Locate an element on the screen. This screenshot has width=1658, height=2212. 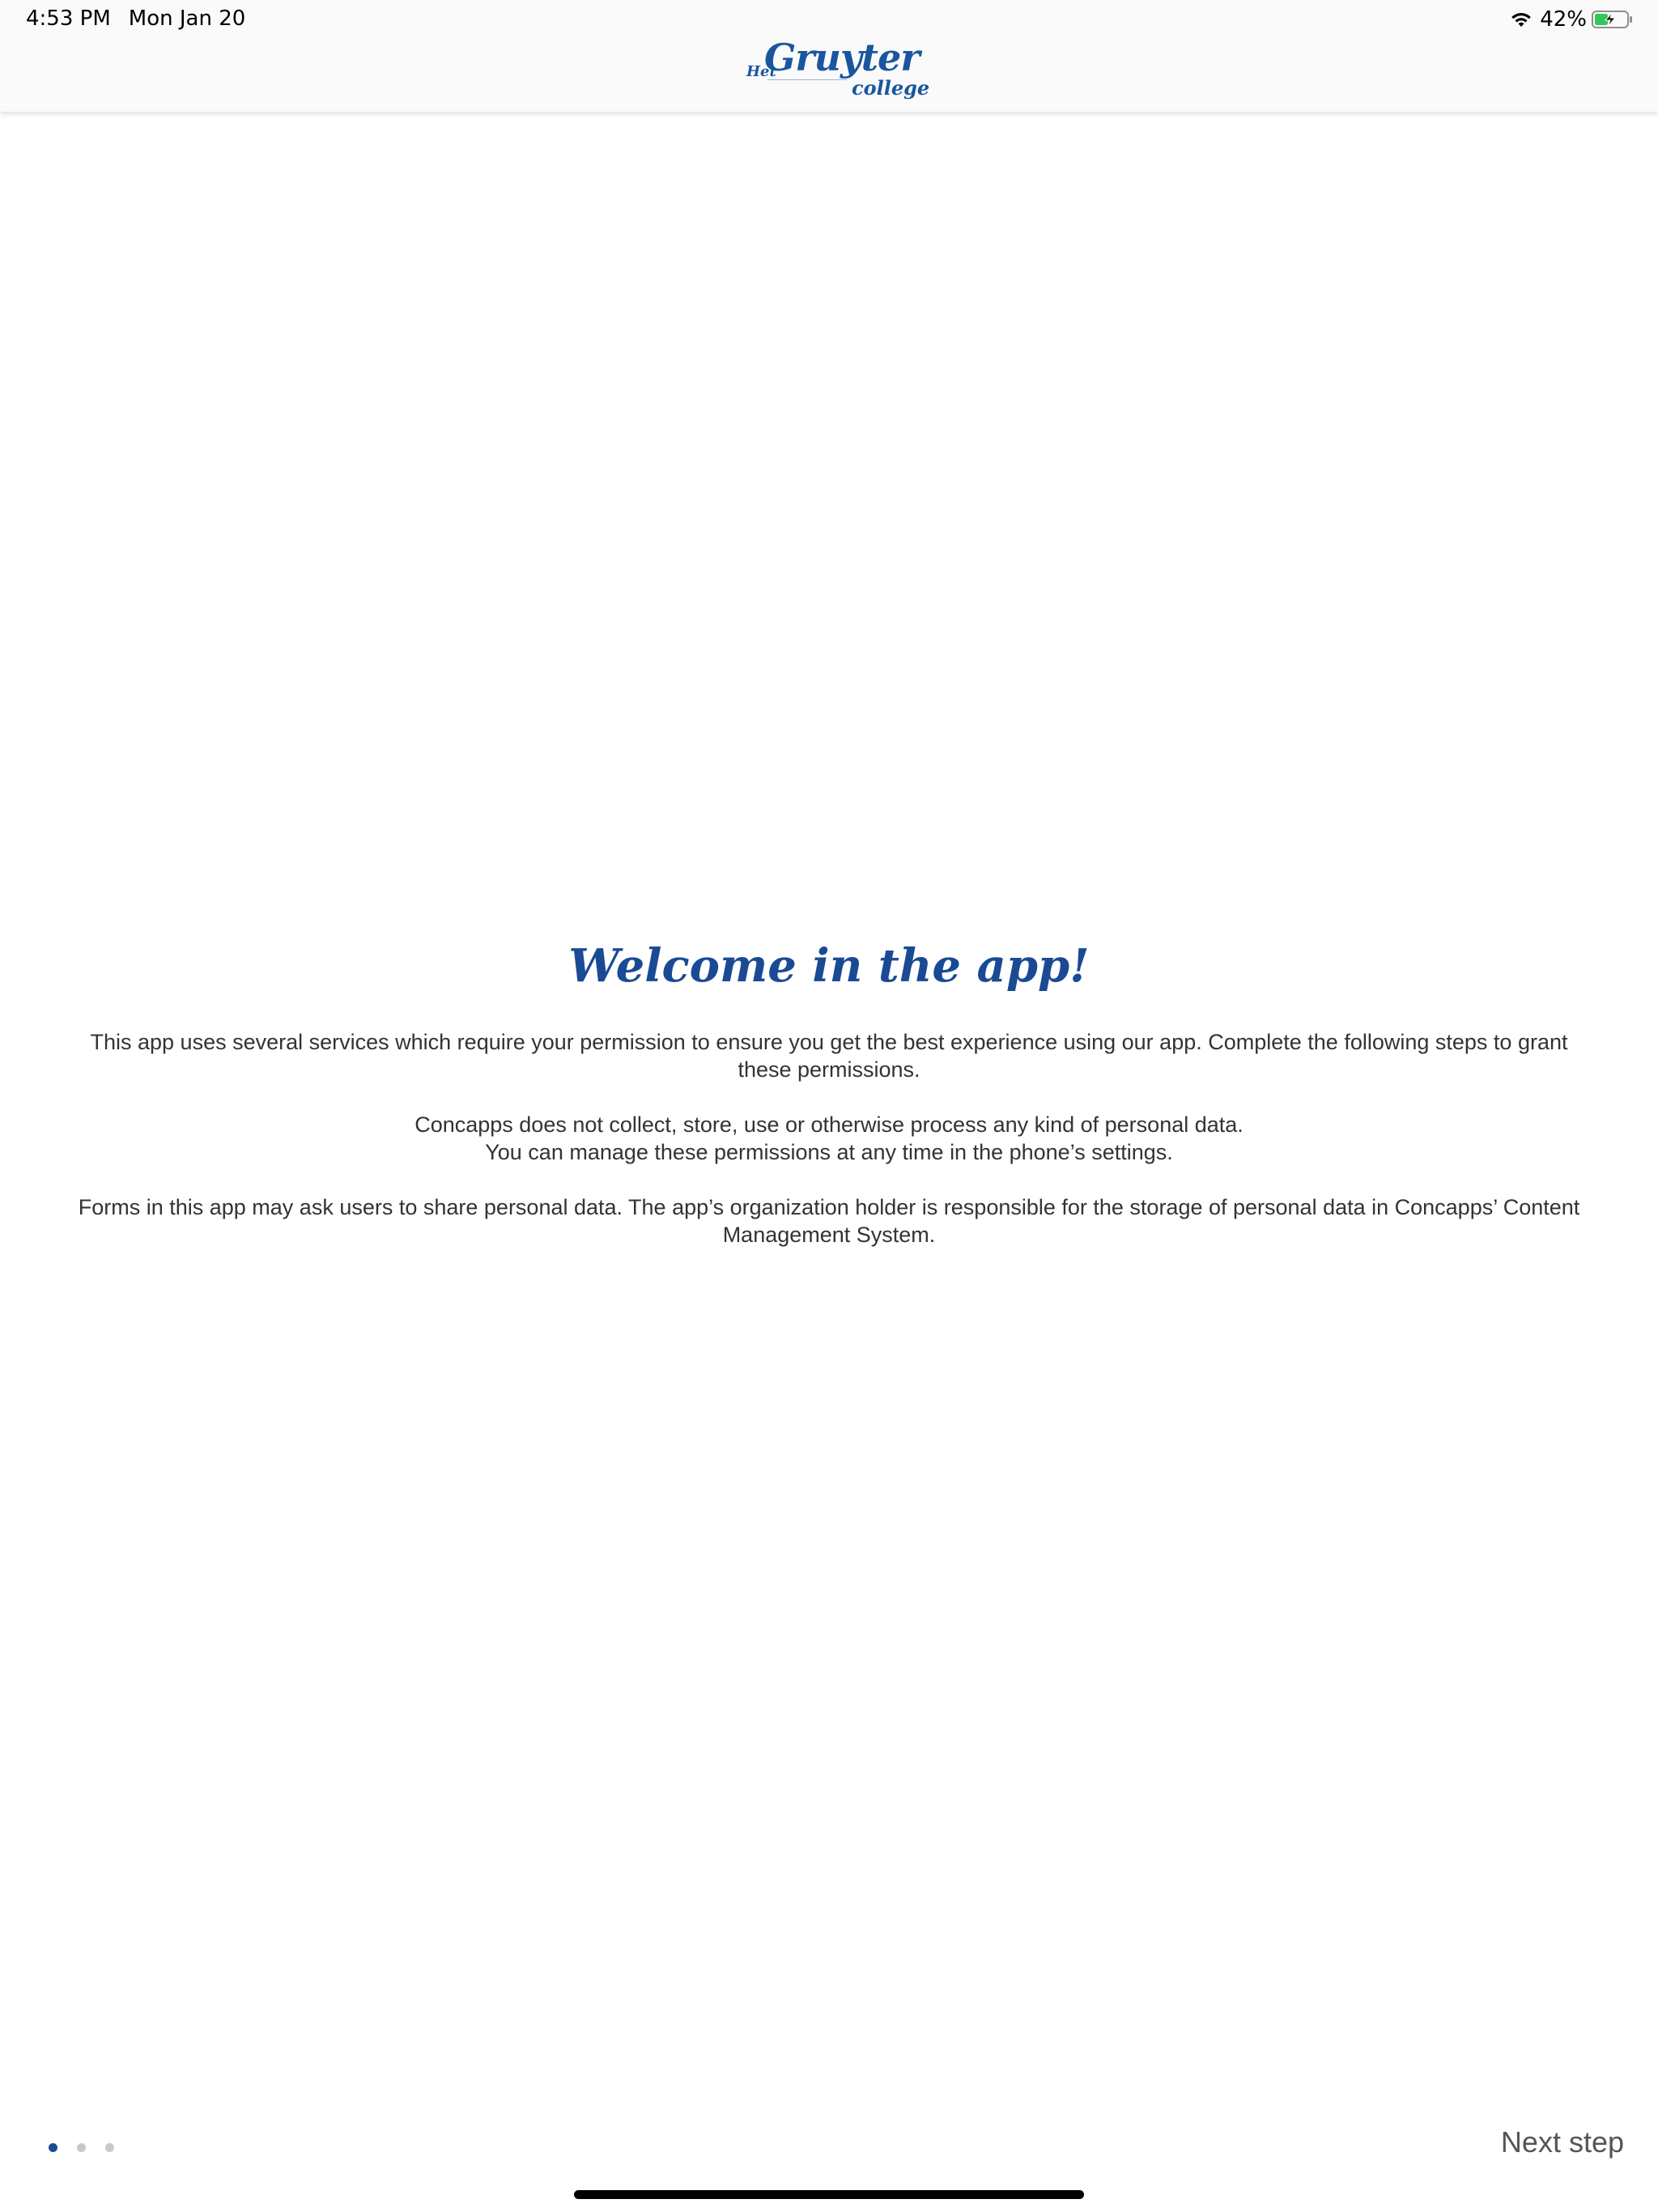
logo-underline is located at coordinates (807, 79).